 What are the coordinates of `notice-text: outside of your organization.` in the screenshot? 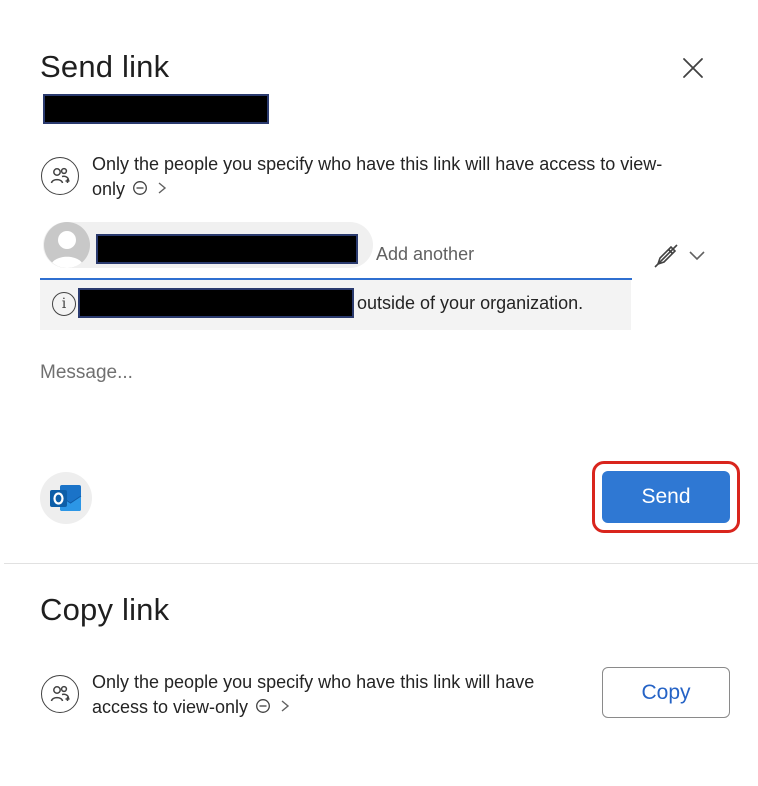 It's located at (470, 303).